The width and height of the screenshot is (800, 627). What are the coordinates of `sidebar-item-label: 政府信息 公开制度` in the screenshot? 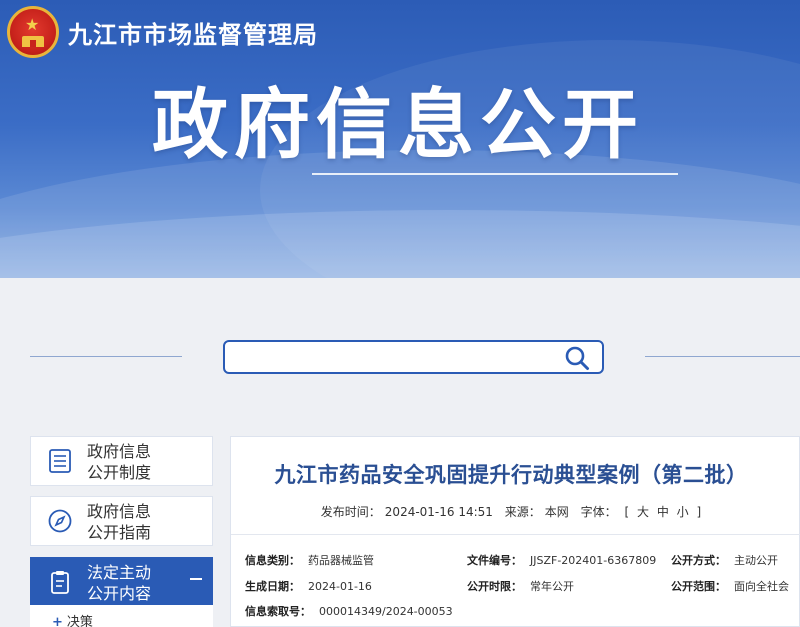 It's located at (119, 462).